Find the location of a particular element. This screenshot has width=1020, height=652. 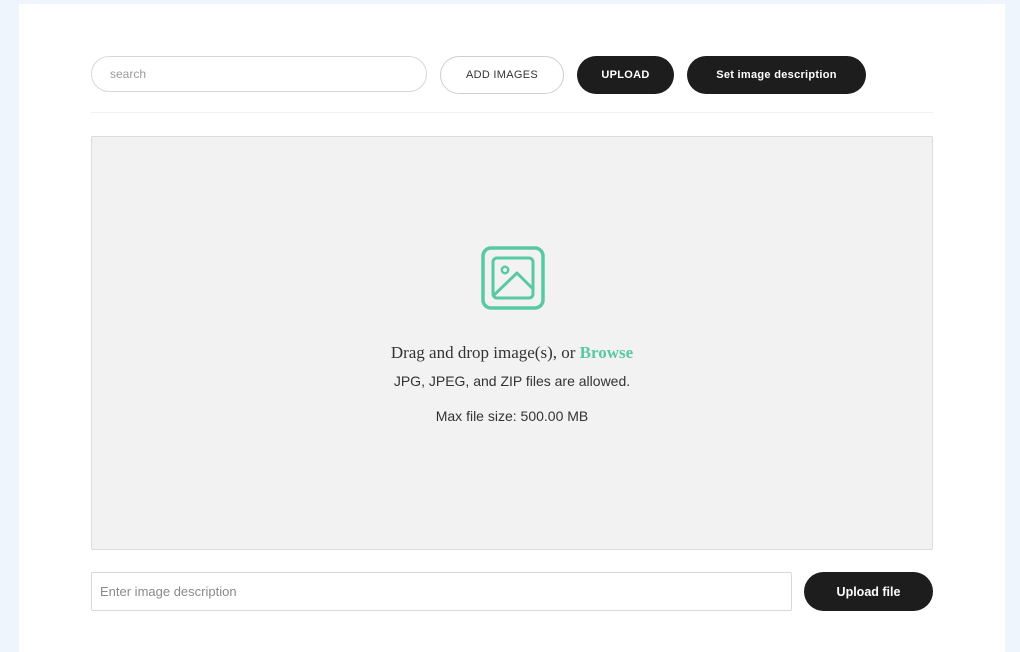

set-image-description-button: Set image description is located at coordinates (776, 75).